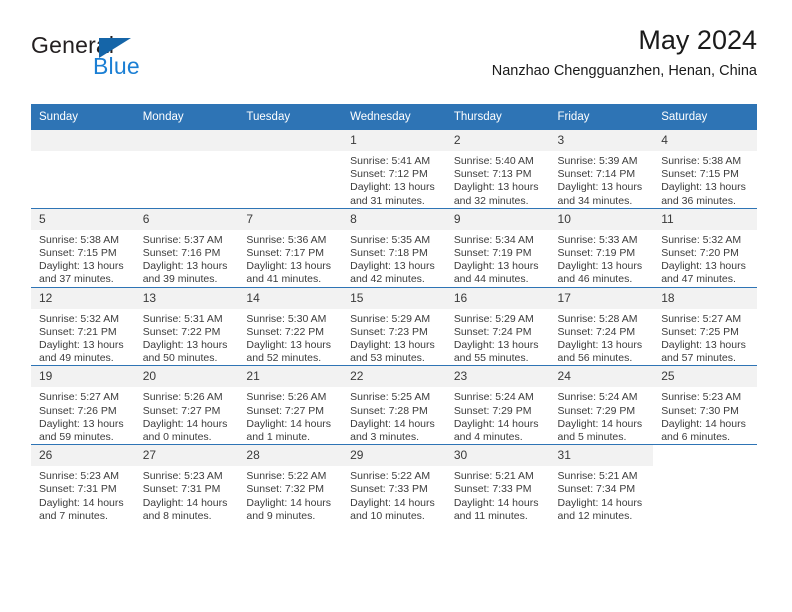  Describe the element at coordinates (601, 377) in the screenshot. I see `day-number: 24` at that location.